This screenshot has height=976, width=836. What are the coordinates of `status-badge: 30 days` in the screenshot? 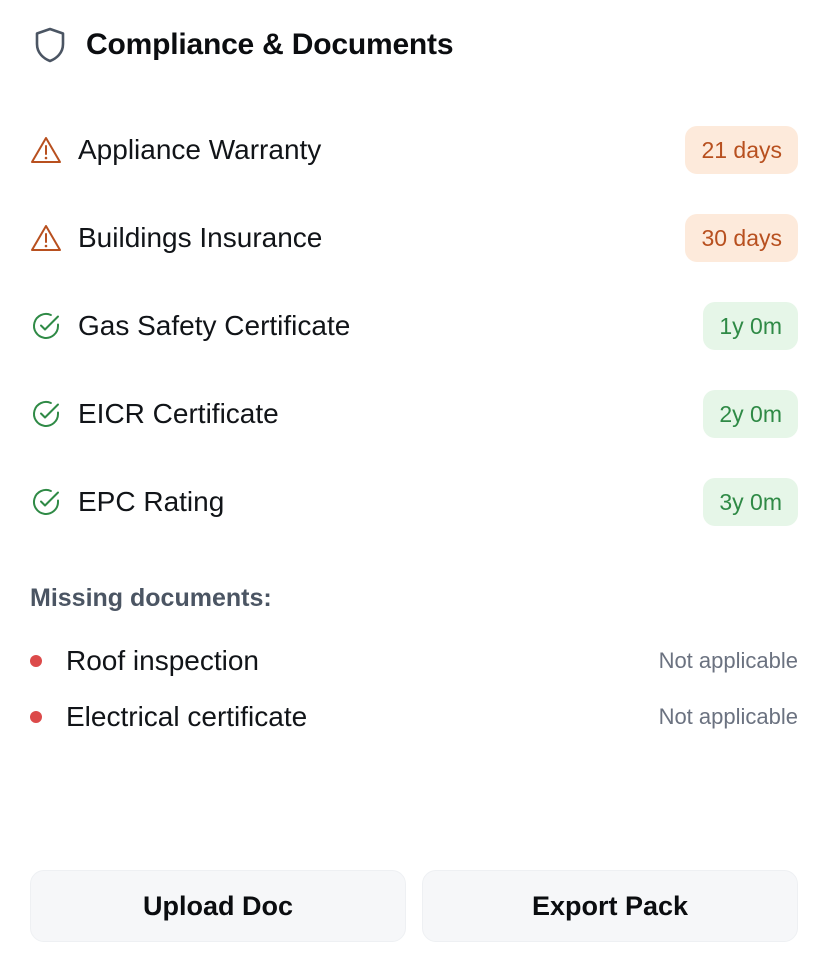 It's located at (741, 238).